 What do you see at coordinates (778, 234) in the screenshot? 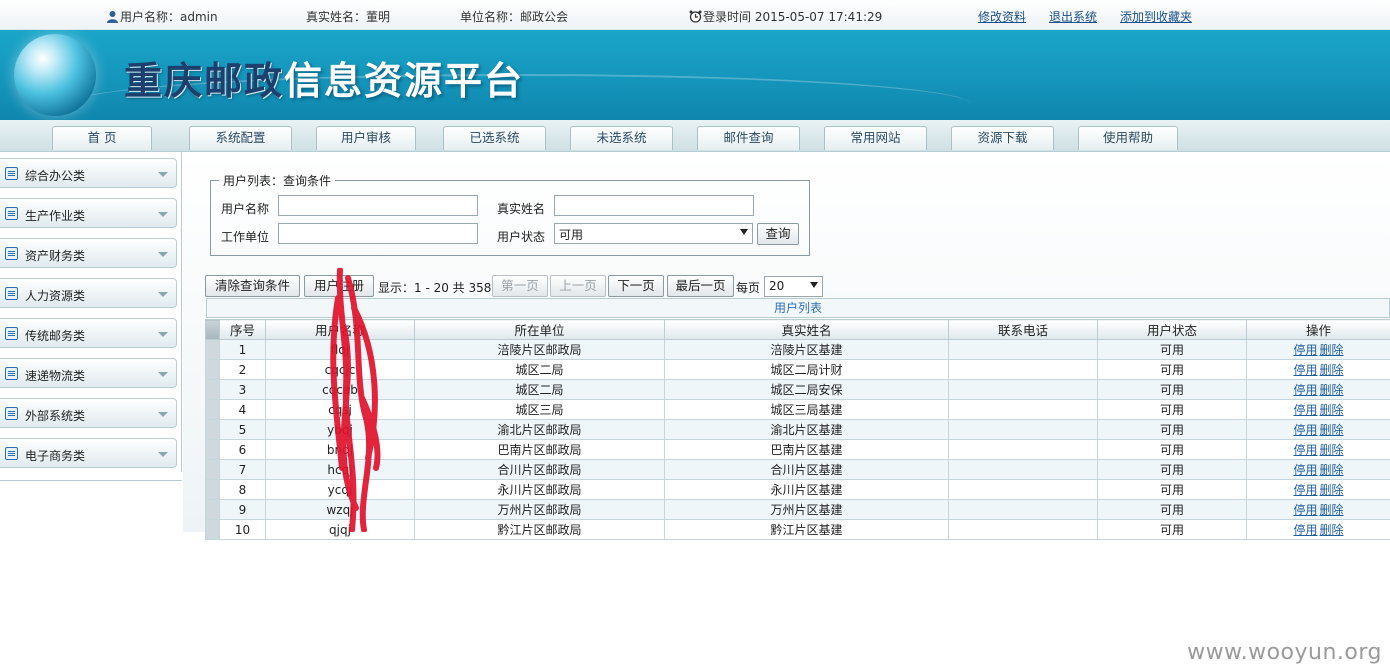
I see `search-button: 查询` at bounding box center [778, 234].